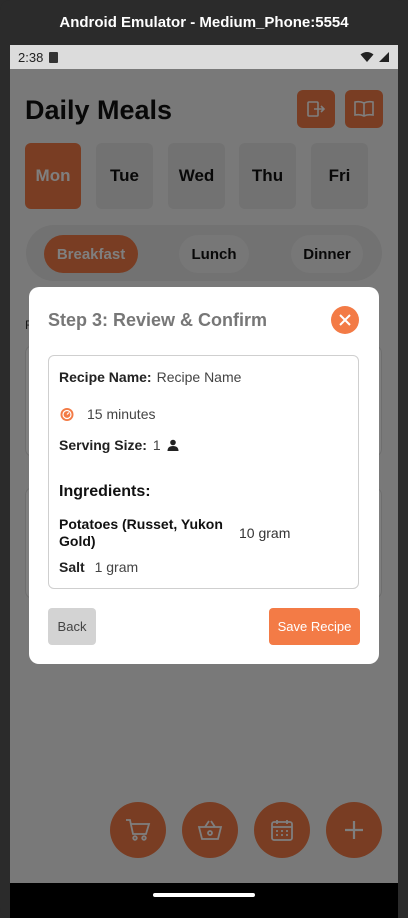 The height and width of the screenshot is (918, 408). Describe the element at coordinates (156, 445) in the screenshot. I see `serving-size-value: 1` at that location.